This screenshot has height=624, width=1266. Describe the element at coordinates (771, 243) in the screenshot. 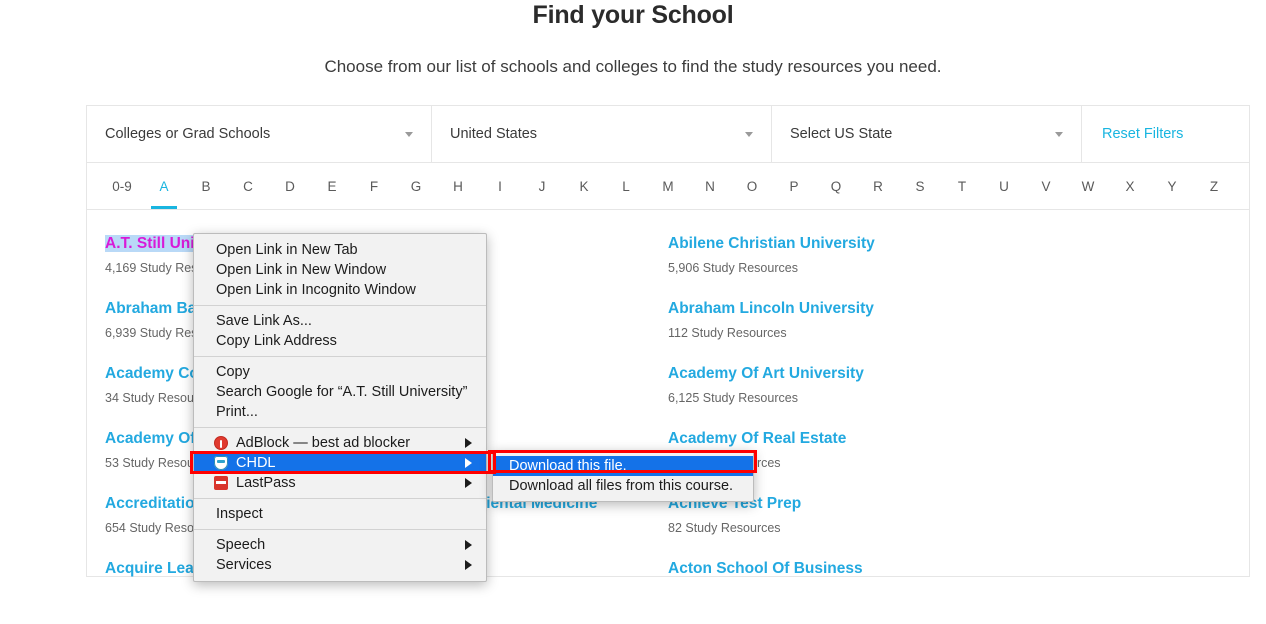

I see `school-link: Abilene Christian University` at that location.